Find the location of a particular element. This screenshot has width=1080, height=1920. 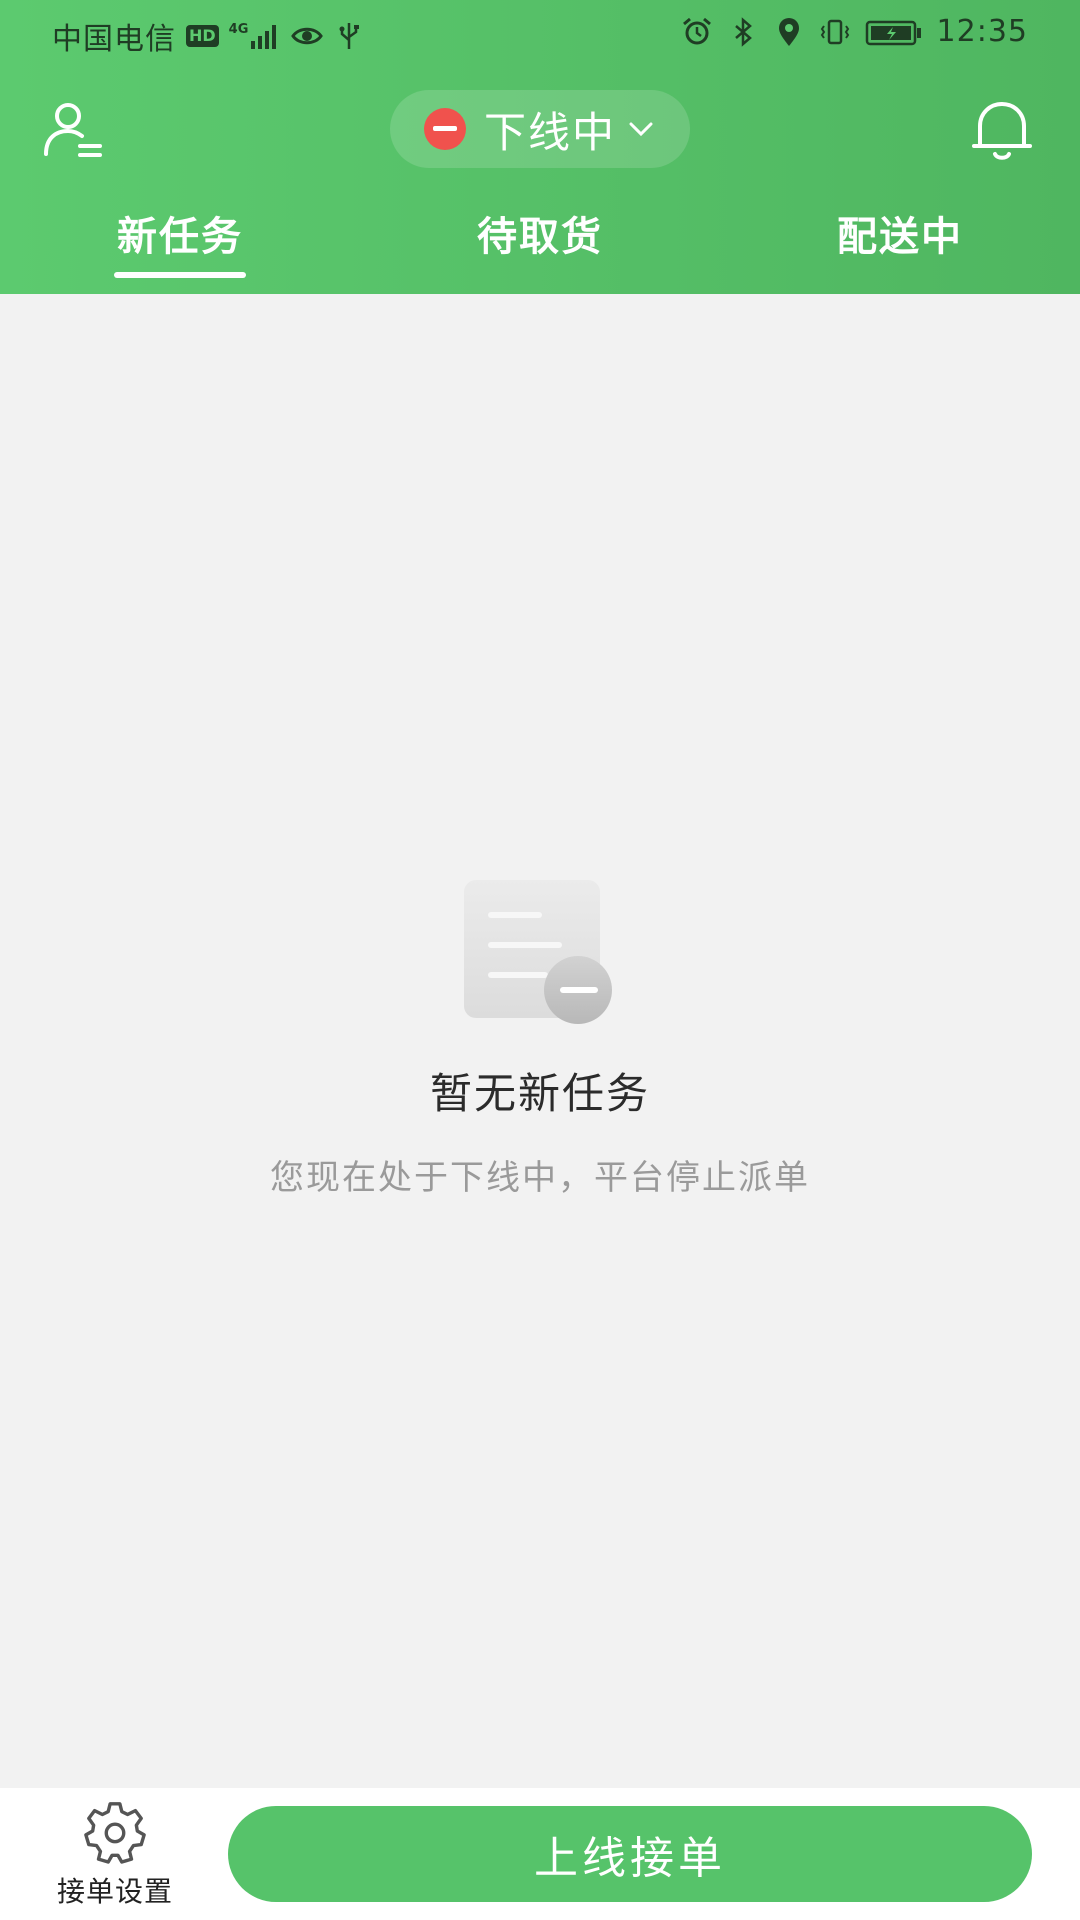

user-menu-icon is located at coordinates (73, 130).